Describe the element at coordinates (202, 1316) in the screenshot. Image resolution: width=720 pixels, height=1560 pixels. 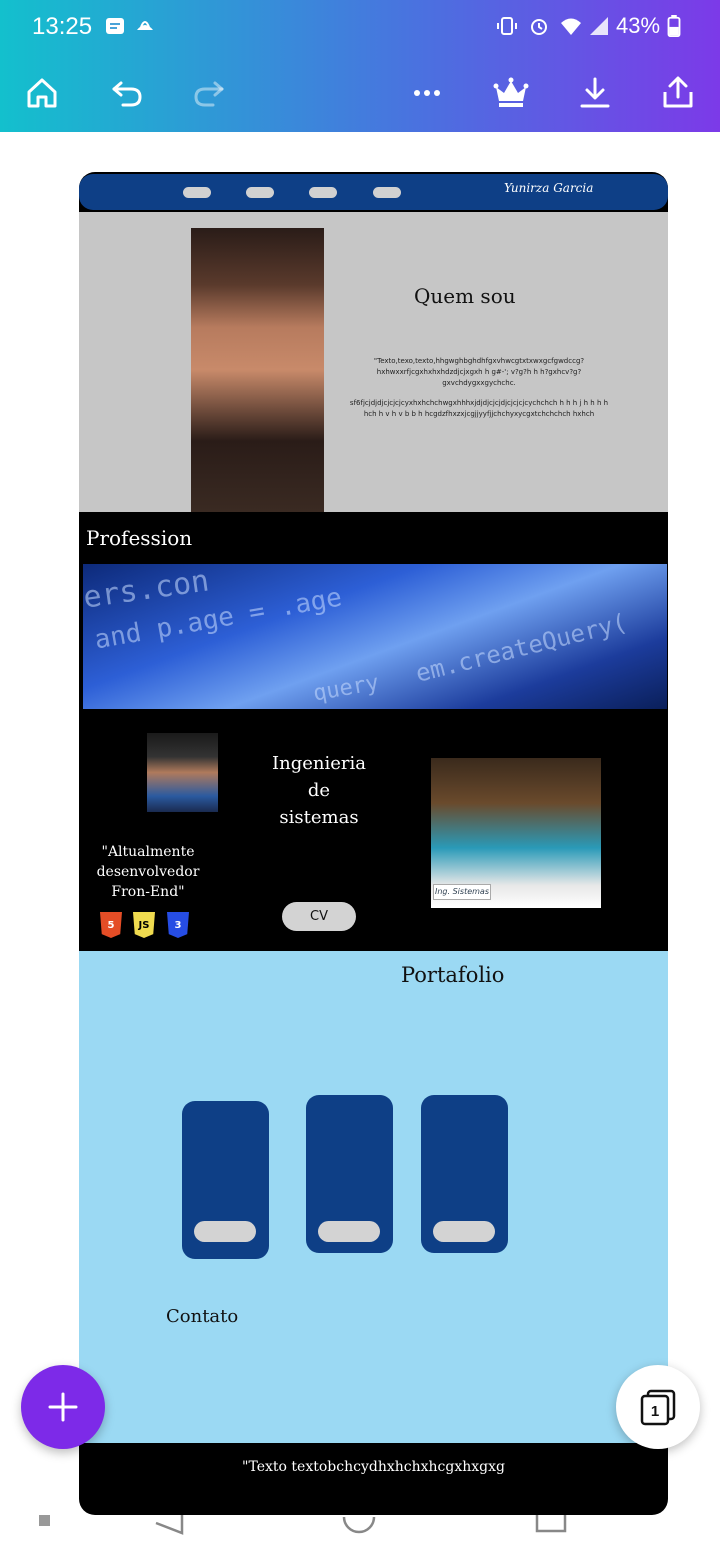
I see `contact-title: Contato` at that location.